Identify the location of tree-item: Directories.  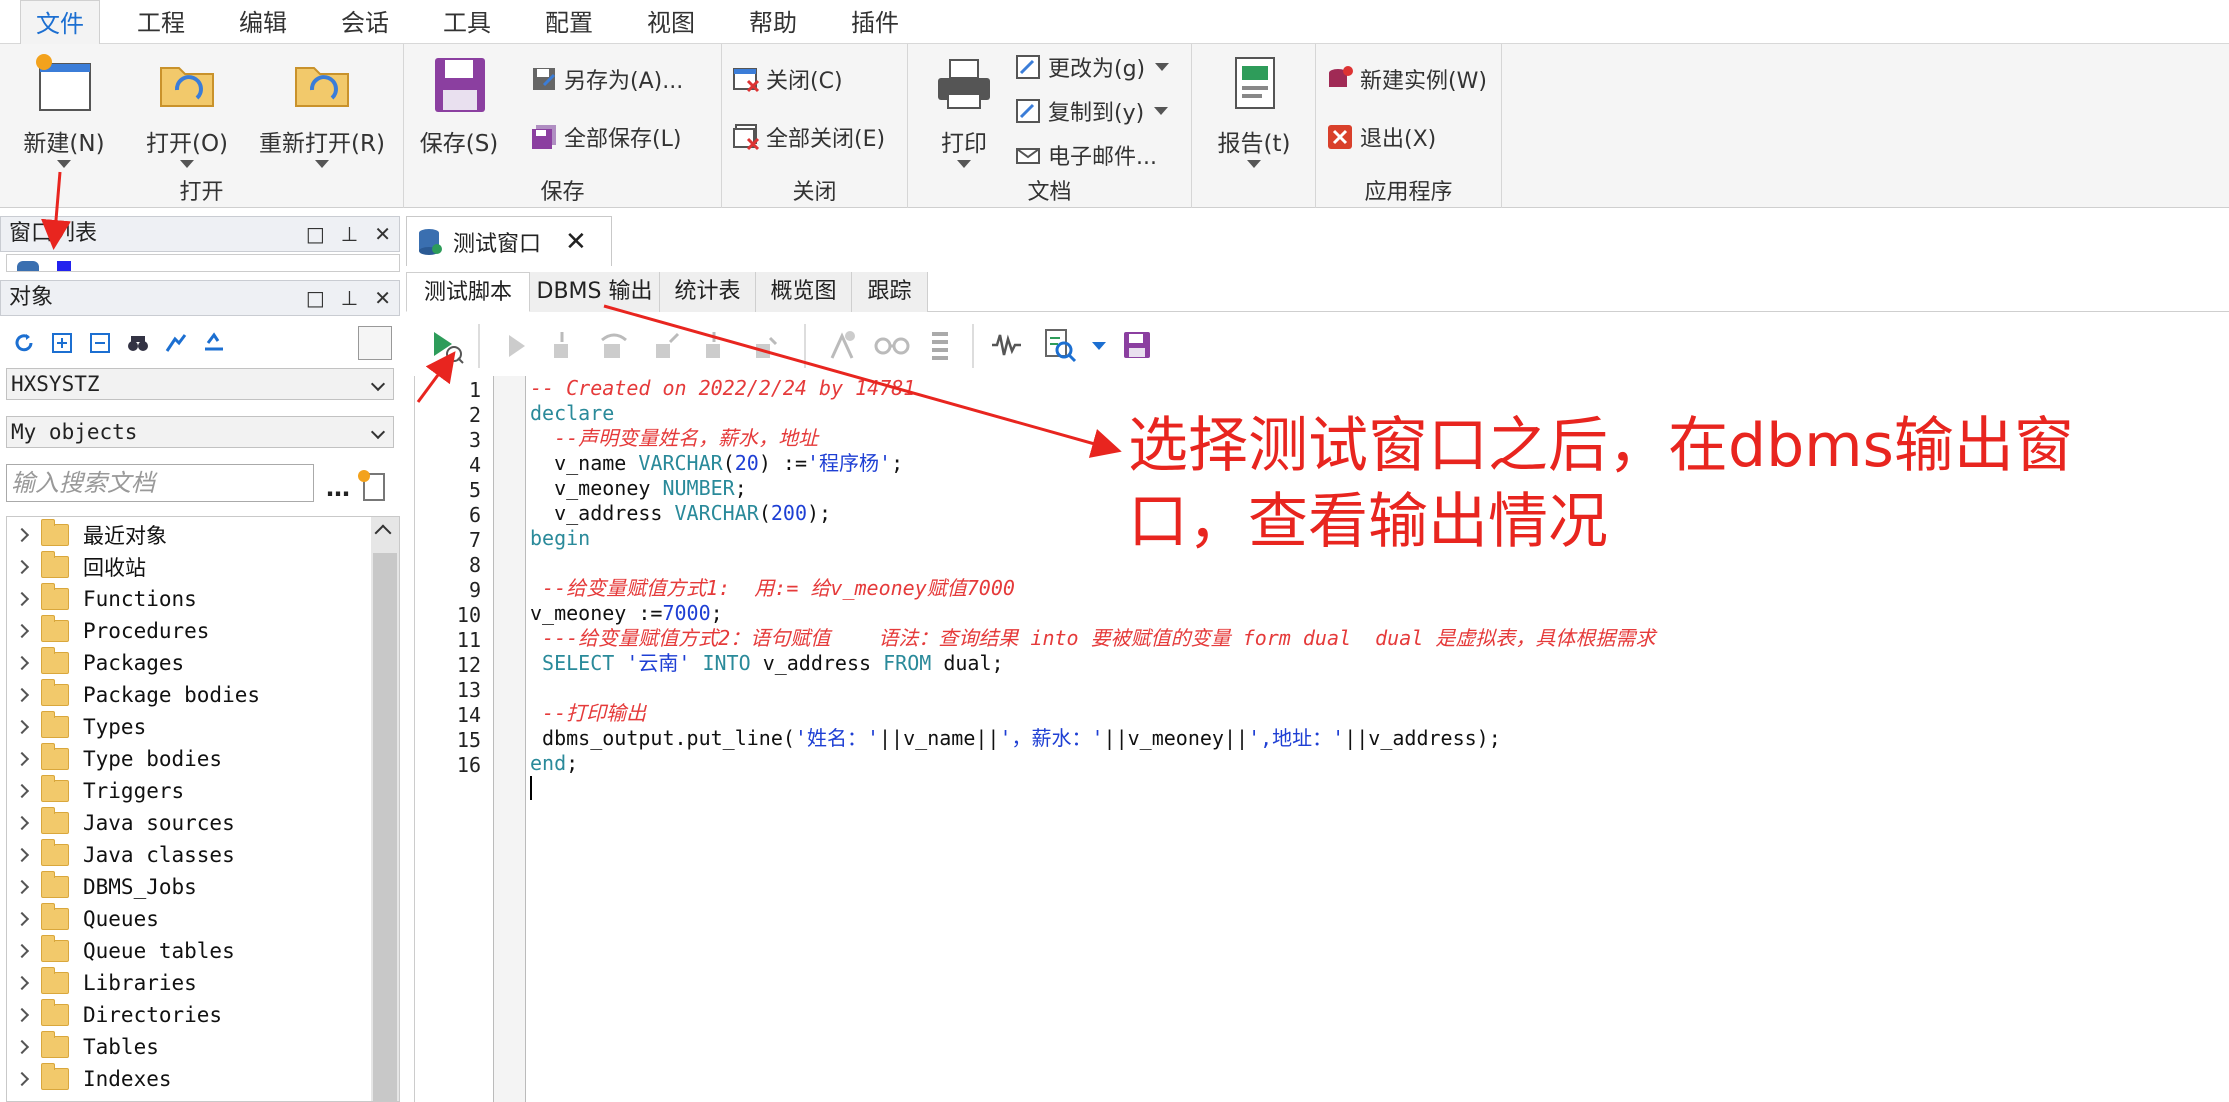
(114, 1015).